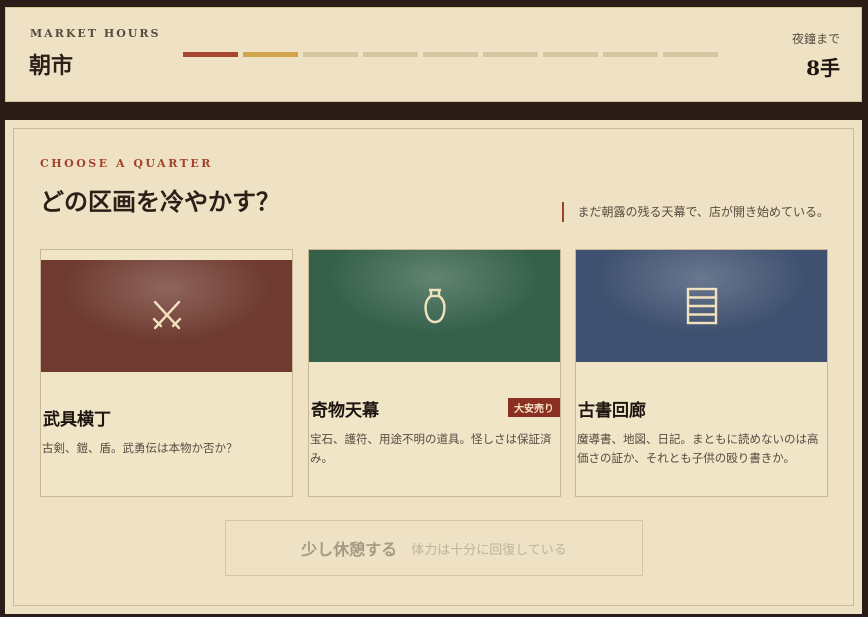 This screenshot has height=617, width=868. What do you see at coordinates (349, 549) in the screenshot?
I see `rest-button-label: 少し休憩する` at bounding box center [349, 549].